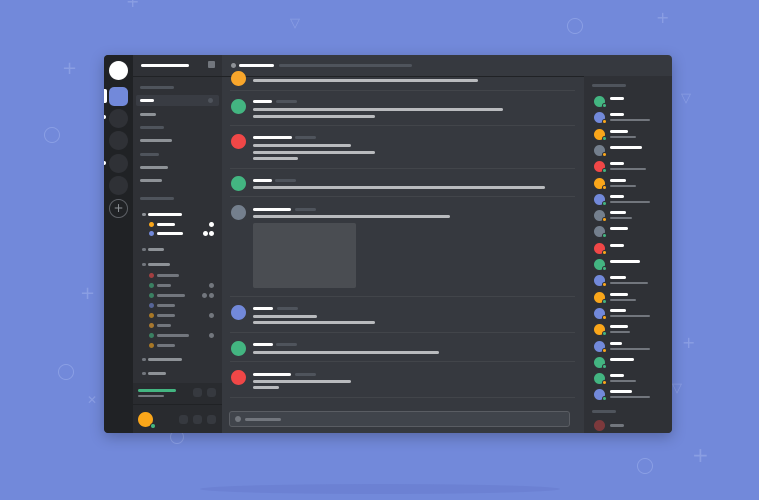  I want to click on member-avatar-offline, so click(599, 425).